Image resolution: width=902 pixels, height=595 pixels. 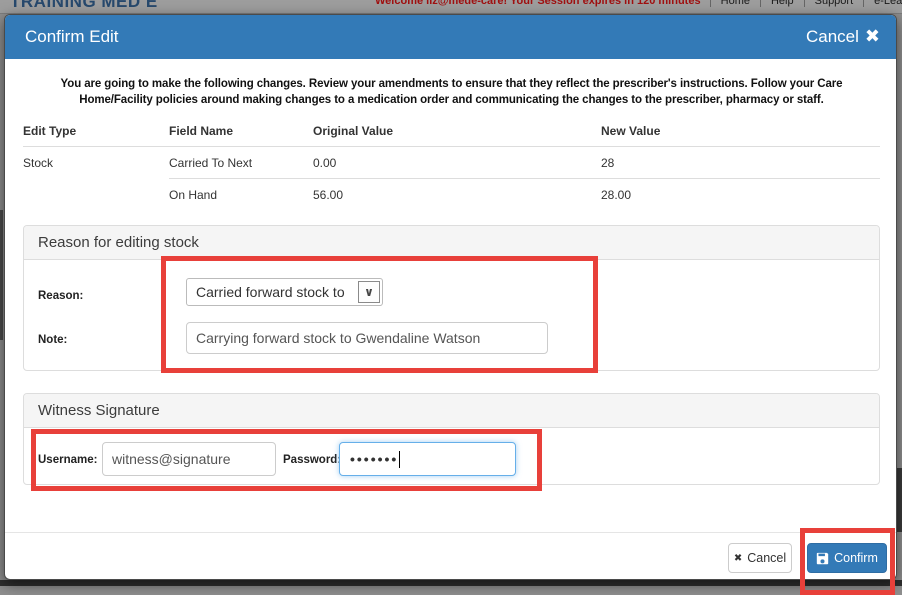 I want to click on witness-section-title: Witness Signature, so click(x=451, y=411).